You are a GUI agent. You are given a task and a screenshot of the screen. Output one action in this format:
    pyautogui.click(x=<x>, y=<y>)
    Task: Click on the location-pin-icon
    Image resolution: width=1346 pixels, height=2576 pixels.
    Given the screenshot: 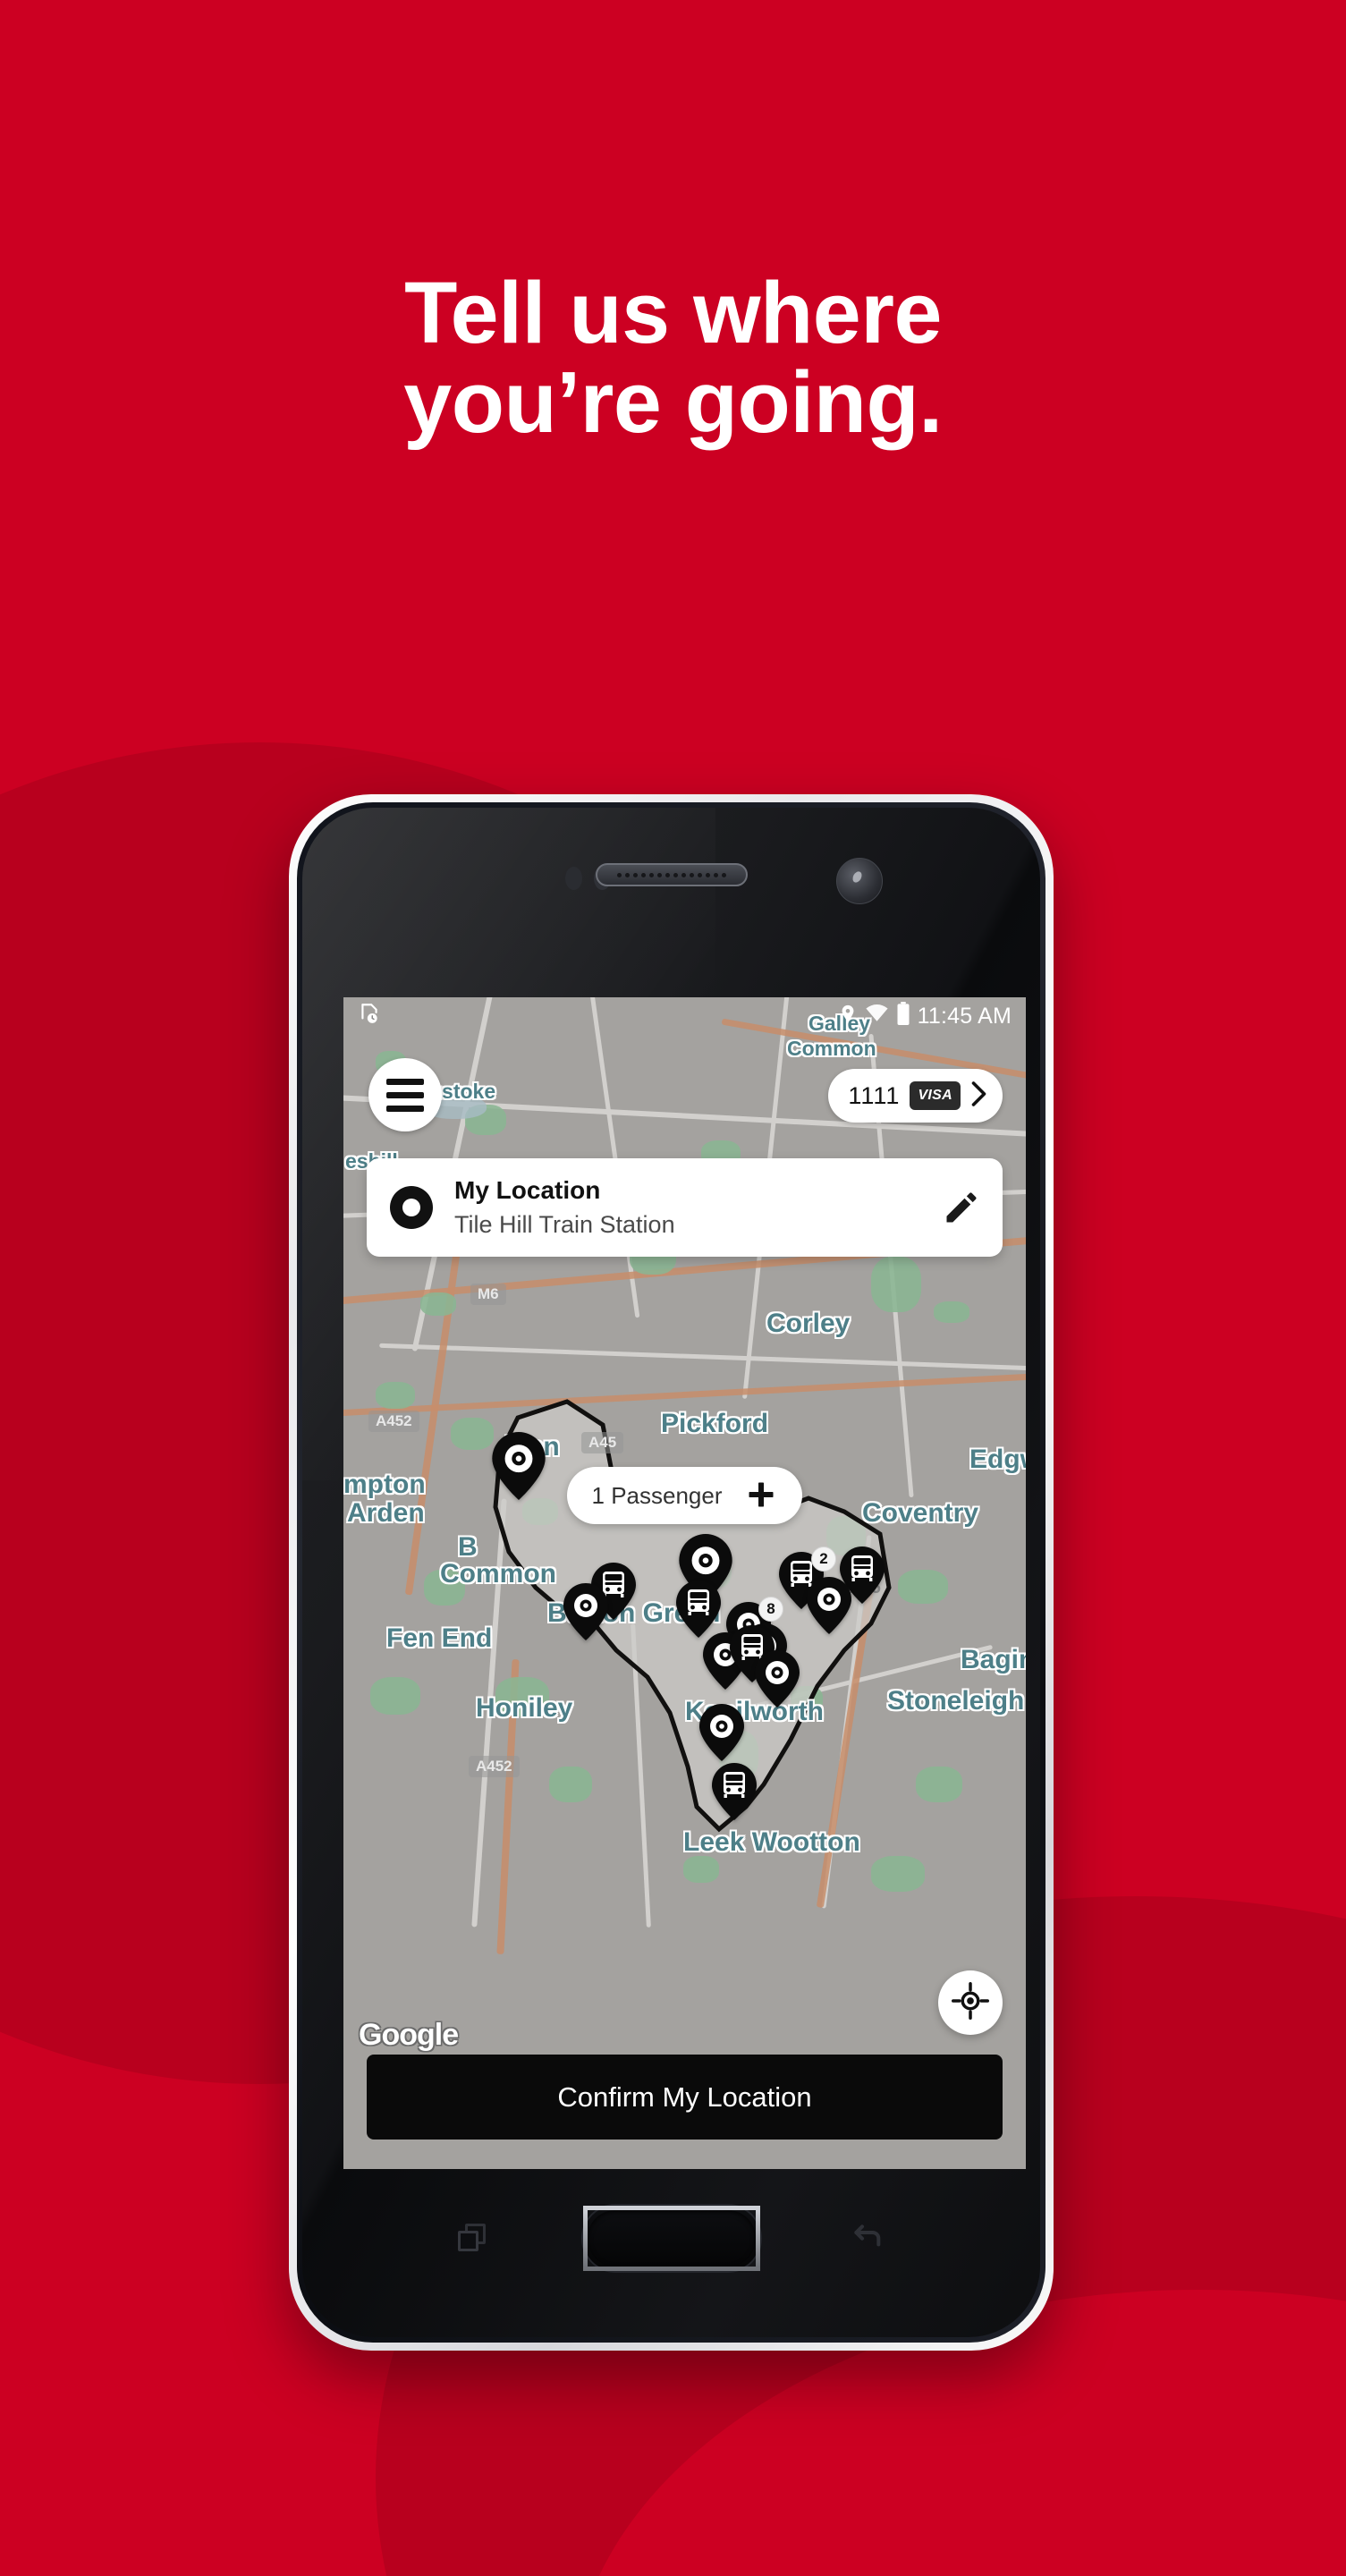 What is the action you would take?
    pyautogui.click(x=848, y=1016)
    